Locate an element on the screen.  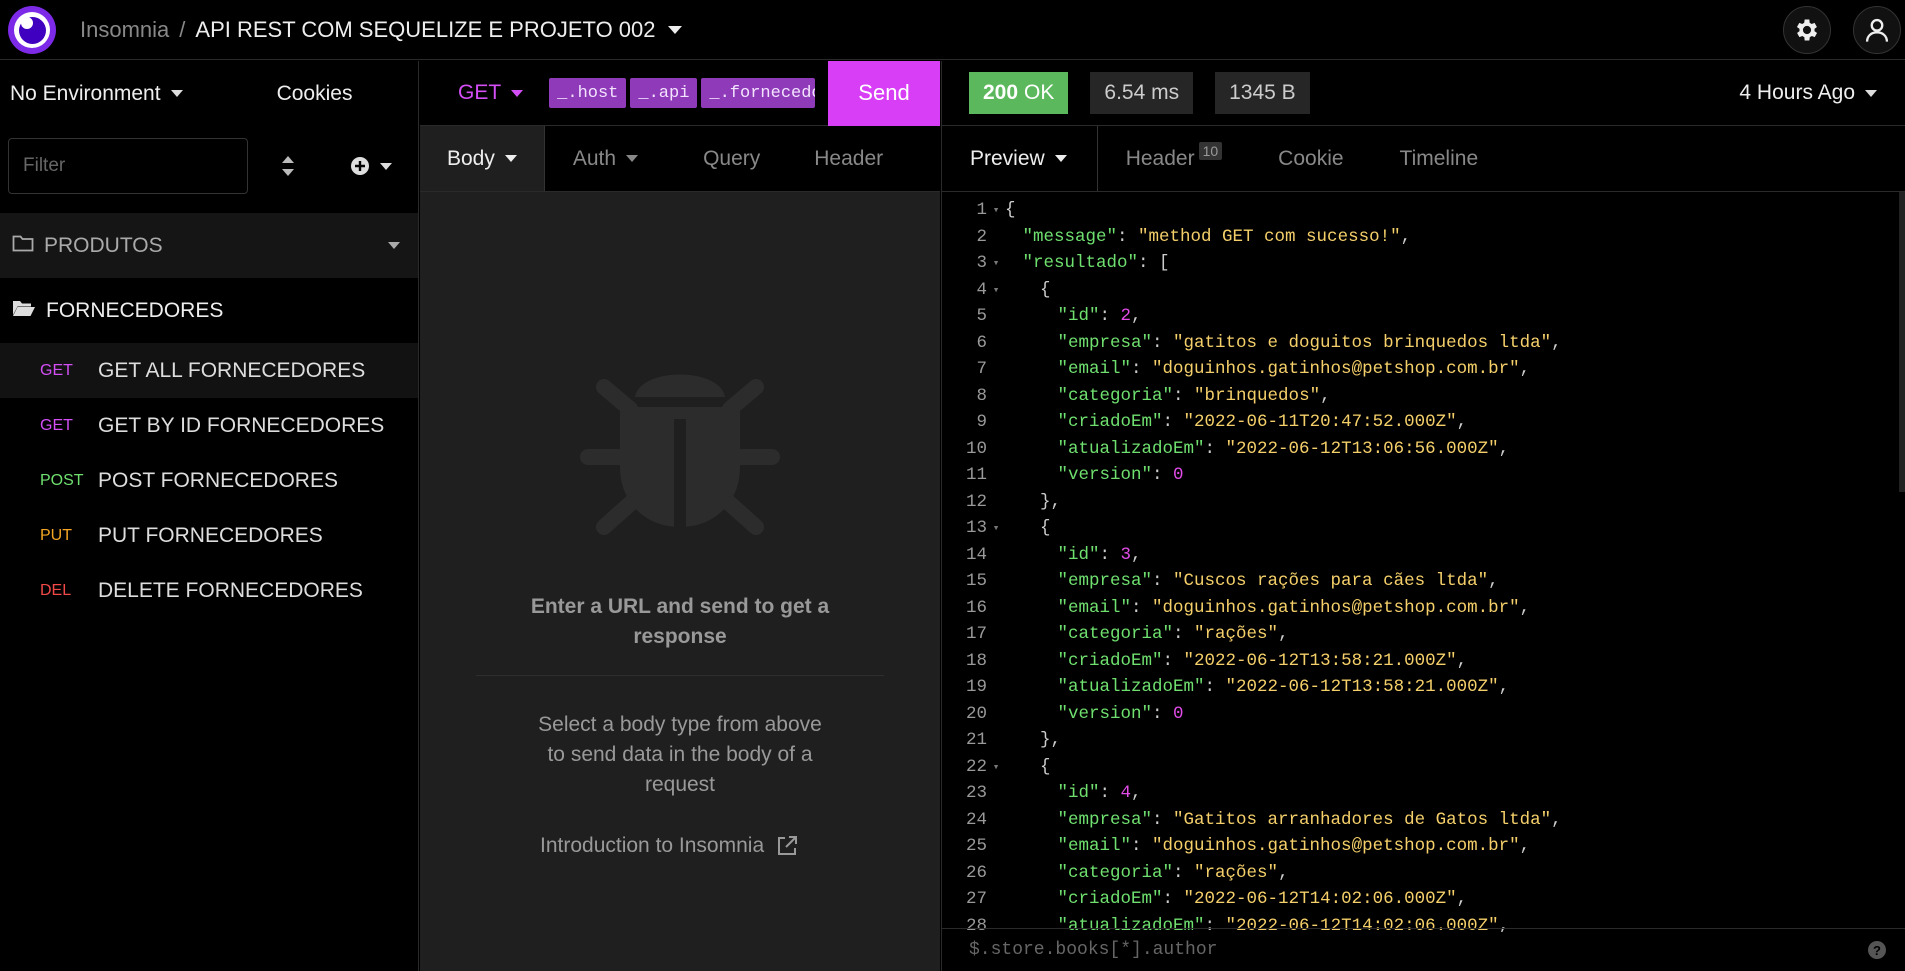
json-number: 0 is located at coordinates (1178, 713).